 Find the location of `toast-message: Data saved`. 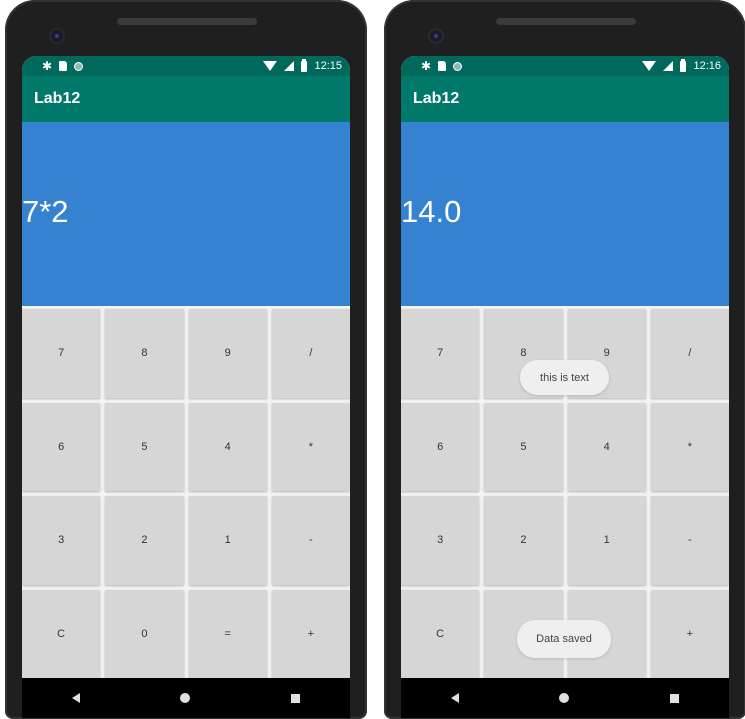

toast-message: Data saved is located at coordinates (564, 639).